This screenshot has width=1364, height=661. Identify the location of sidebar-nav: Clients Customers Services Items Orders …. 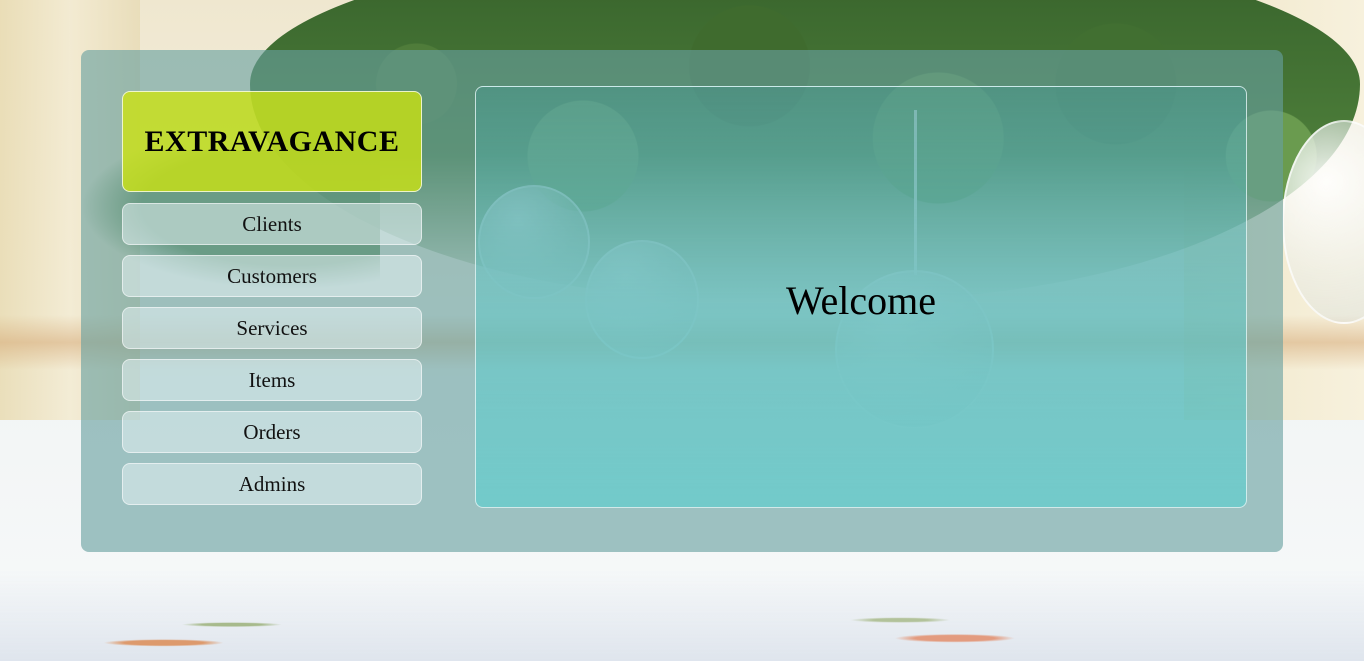
(272, 359).